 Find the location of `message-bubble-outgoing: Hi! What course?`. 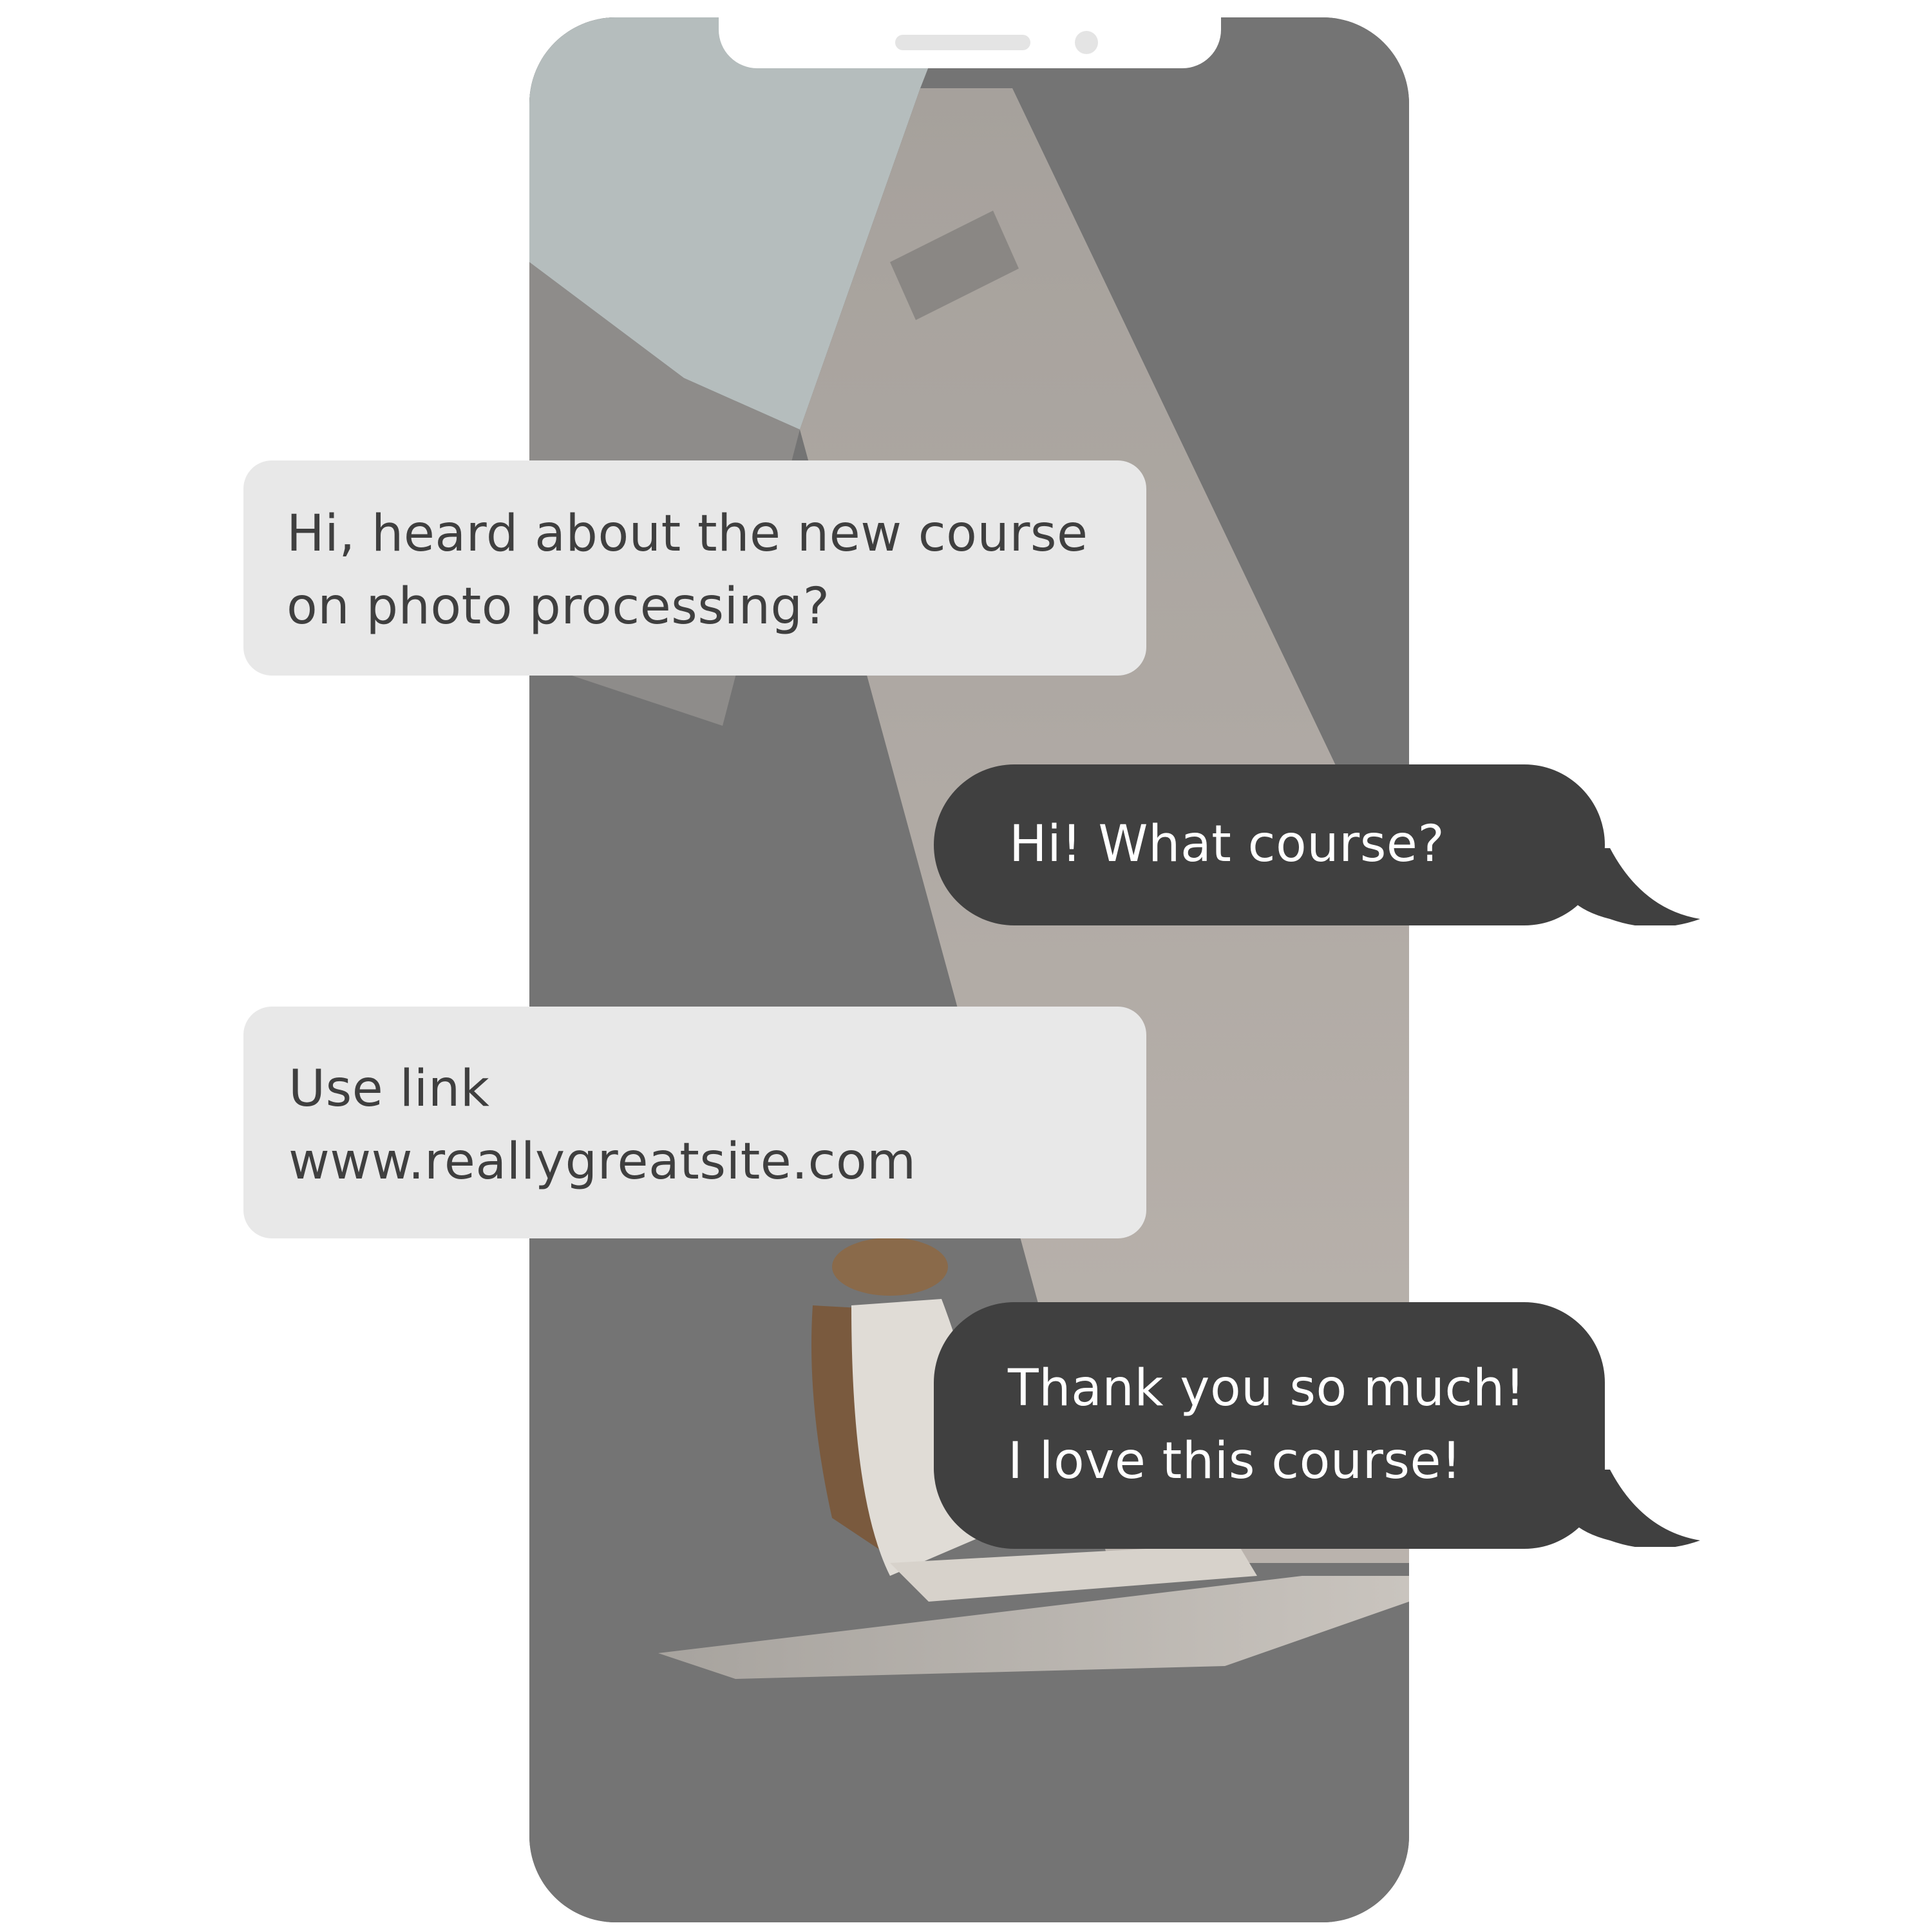

message-bubble-outgoing: Hi! What course? is located at coordinates (1320, 845).